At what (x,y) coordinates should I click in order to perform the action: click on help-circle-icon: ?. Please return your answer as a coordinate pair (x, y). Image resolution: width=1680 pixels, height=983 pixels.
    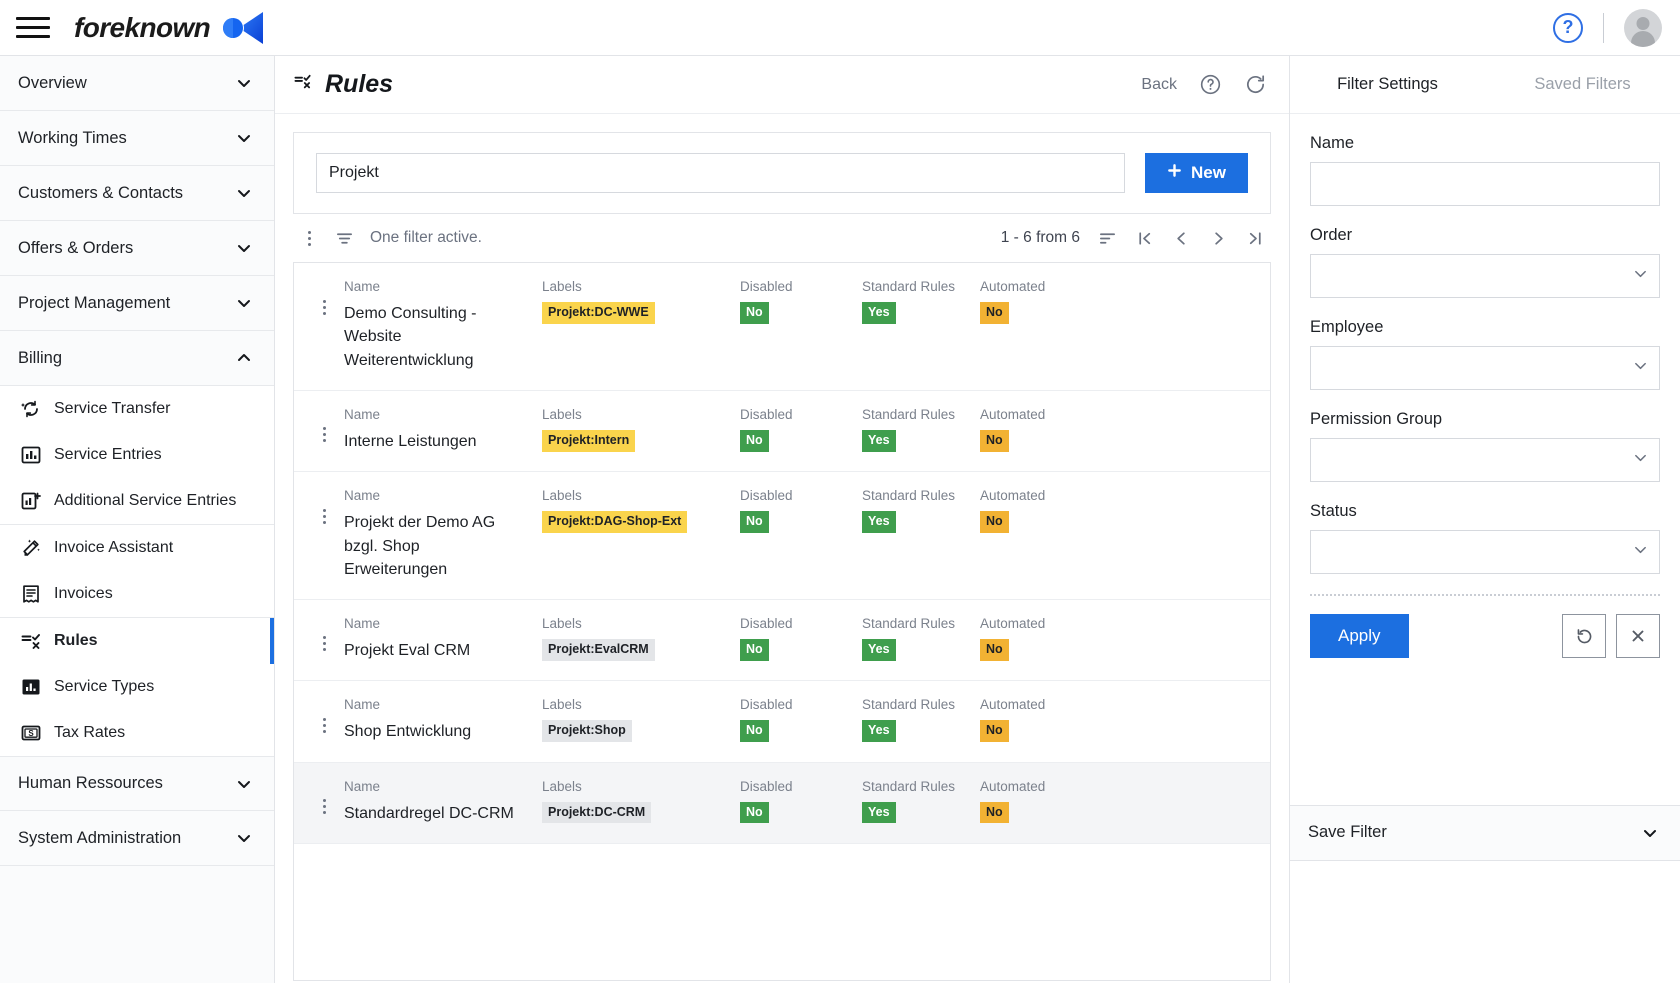
    Looking at the image, I should click on (1568, 27).